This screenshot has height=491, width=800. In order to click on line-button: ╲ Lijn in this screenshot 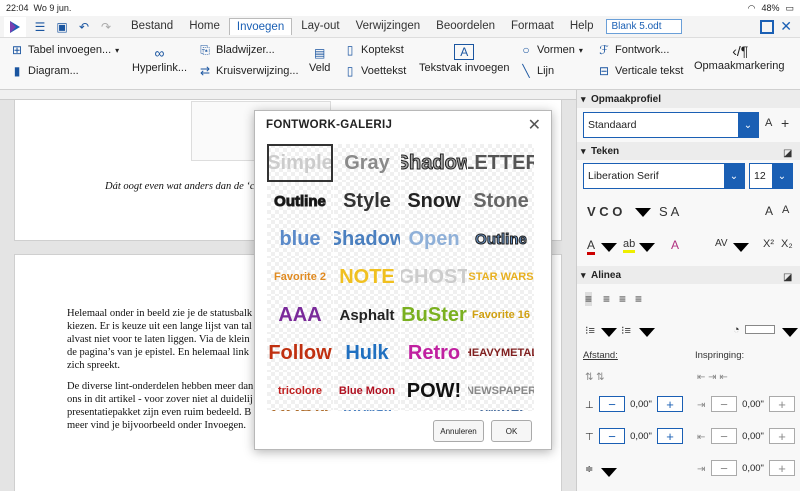, I will do `click(536, 71)`.